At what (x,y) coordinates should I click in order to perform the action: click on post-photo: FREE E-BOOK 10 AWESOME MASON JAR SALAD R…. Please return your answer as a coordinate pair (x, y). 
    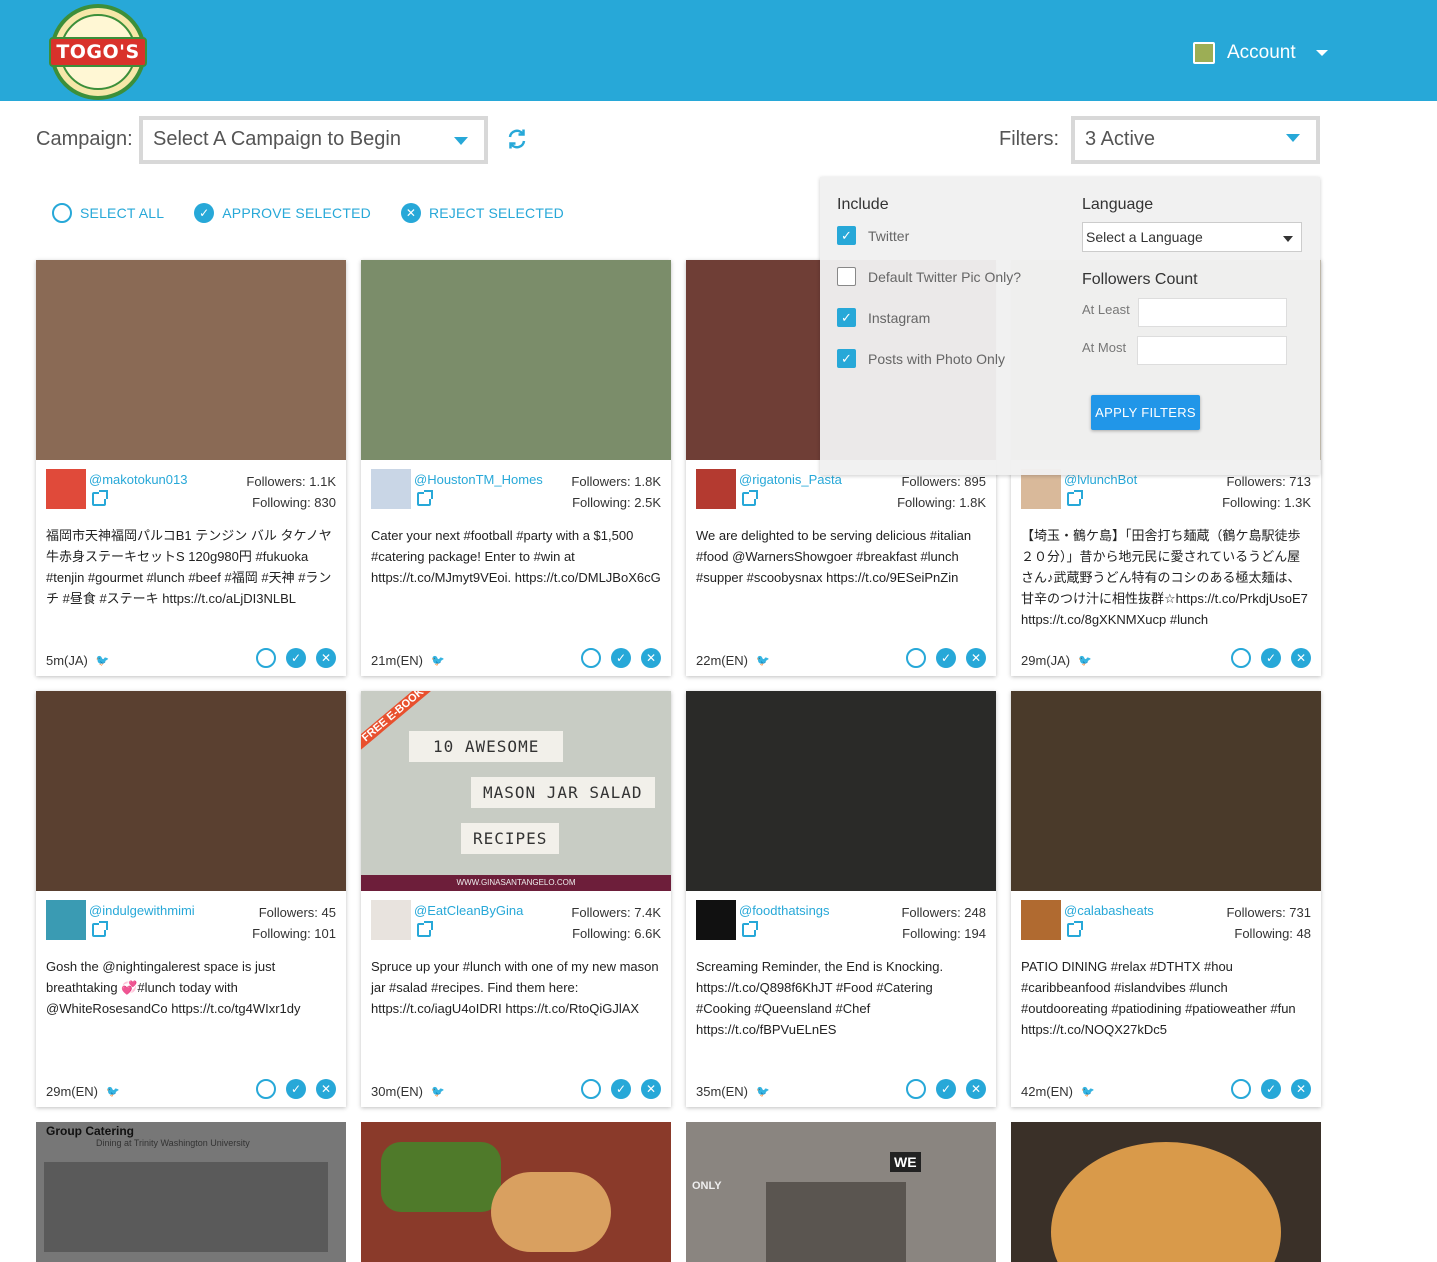
    Looking at the image, I should click on (516, 791).